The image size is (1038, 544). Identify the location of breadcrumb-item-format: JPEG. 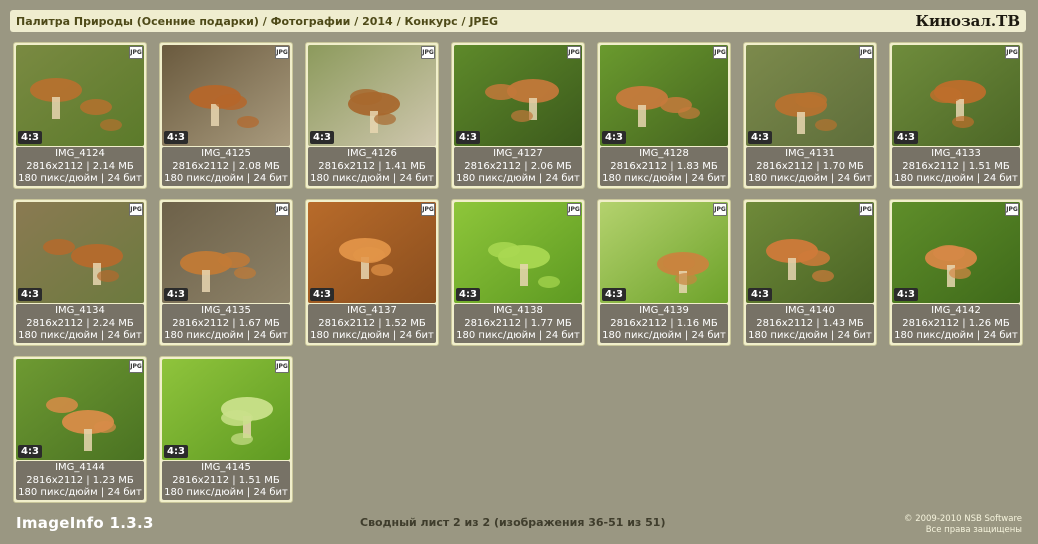
(483, 21).